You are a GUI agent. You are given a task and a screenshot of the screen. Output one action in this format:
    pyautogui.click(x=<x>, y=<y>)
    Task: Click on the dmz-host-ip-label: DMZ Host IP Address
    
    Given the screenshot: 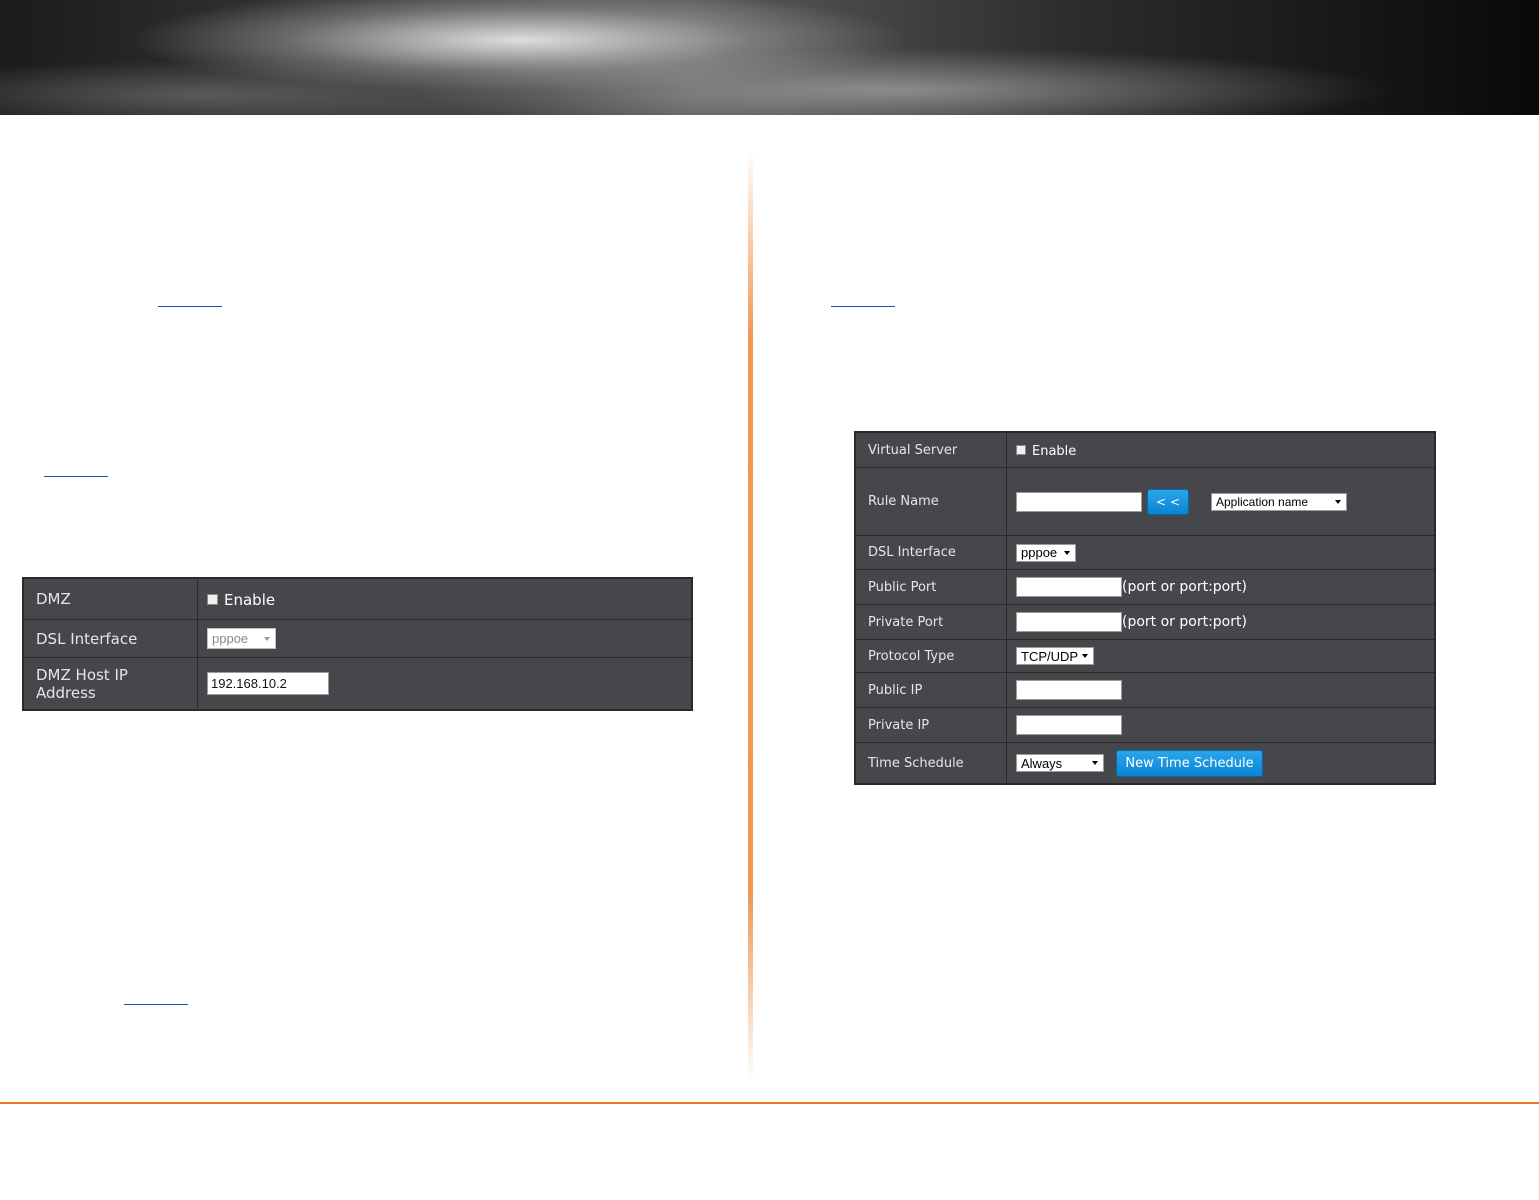 What is the action you would take?
    pyautogui.click(x=111, y=683)
    